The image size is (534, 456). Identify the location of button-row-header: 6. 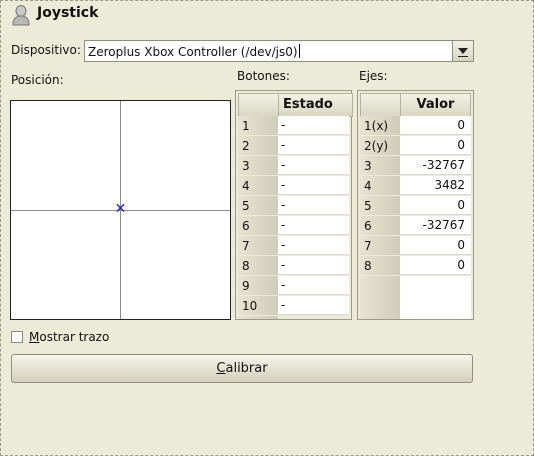
(258, 226).